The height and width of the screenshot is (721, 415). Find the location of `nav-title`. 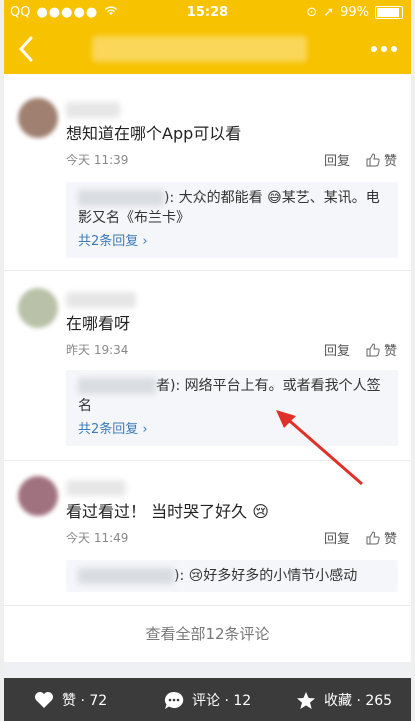

nav-title is located at coordinates (199, 49).